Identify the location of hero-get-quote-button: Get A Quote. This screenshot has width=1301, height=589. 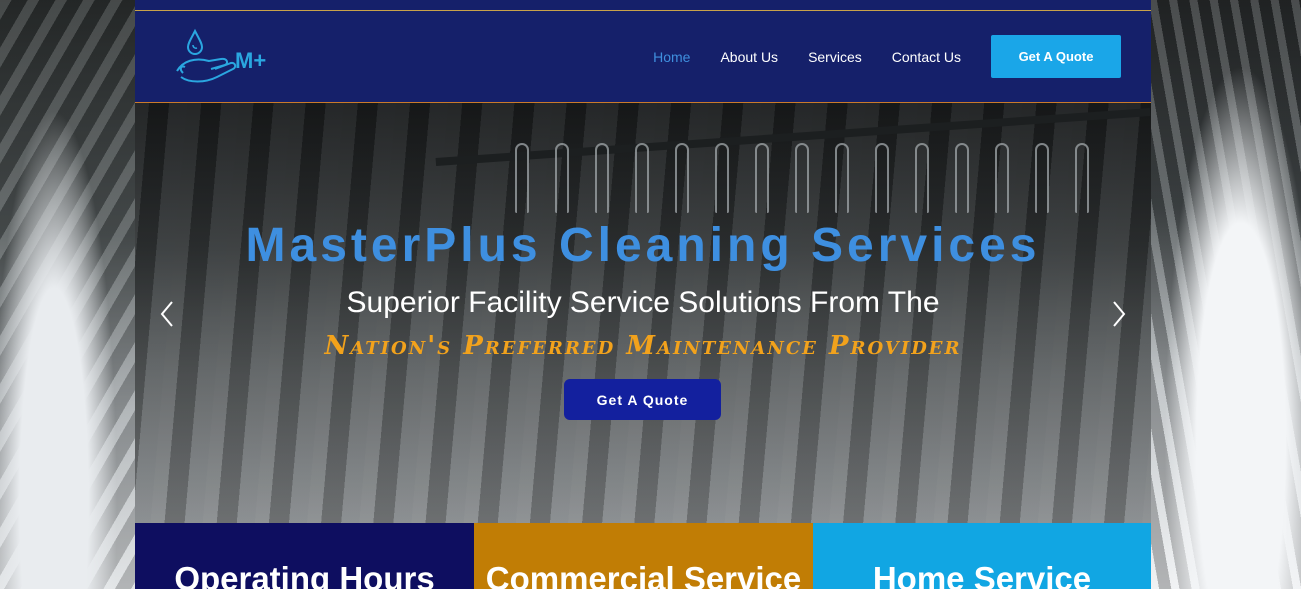
(642, 399).